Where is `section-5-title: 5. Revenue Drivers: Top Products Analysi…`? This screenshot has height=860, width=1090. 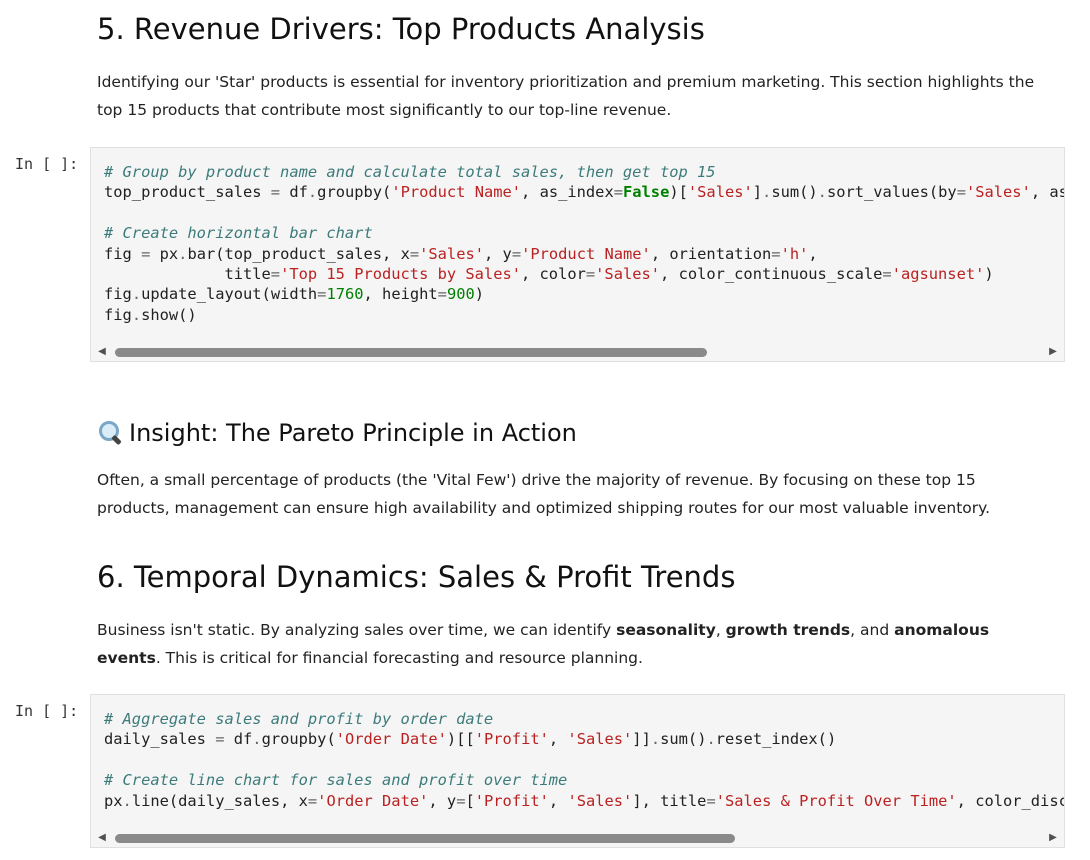 section-5-title: 5. Revenue Drivers: Top Products Analysi… is located at coordinates (401, 29).